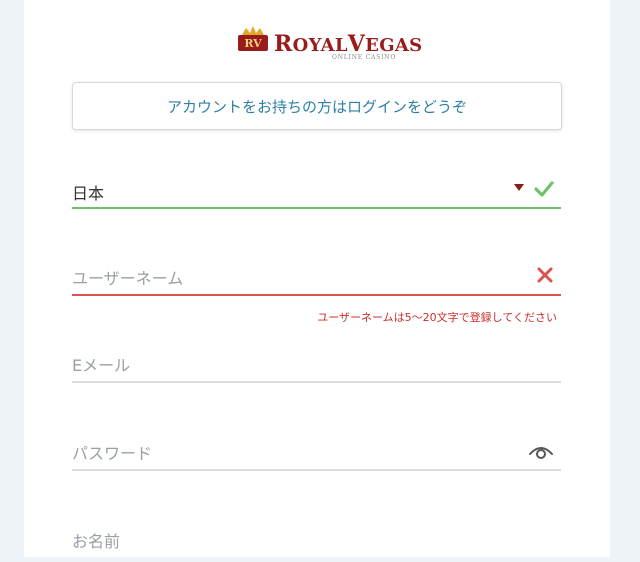 The height and width of the screenshot is (562, 640). What do you see at coordinates (128, 278) in the screenshot?
I see `username-placeholder: ユーザーネーム` at bounding box center [128, 278].